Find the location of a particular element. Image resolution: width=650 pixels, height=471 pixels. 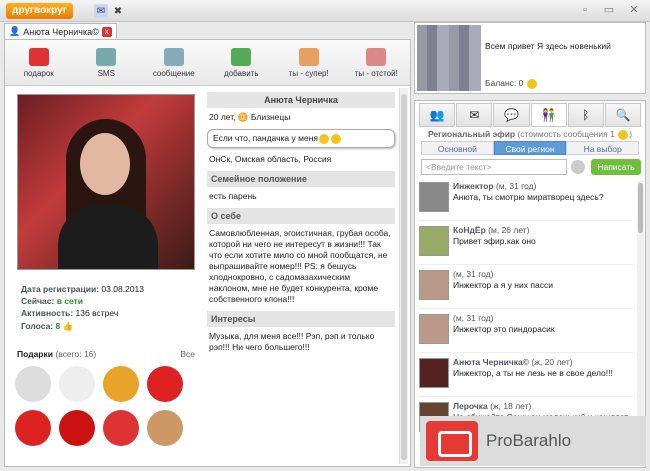

toolbar-button: добавить is located at coordinates (242, 62).